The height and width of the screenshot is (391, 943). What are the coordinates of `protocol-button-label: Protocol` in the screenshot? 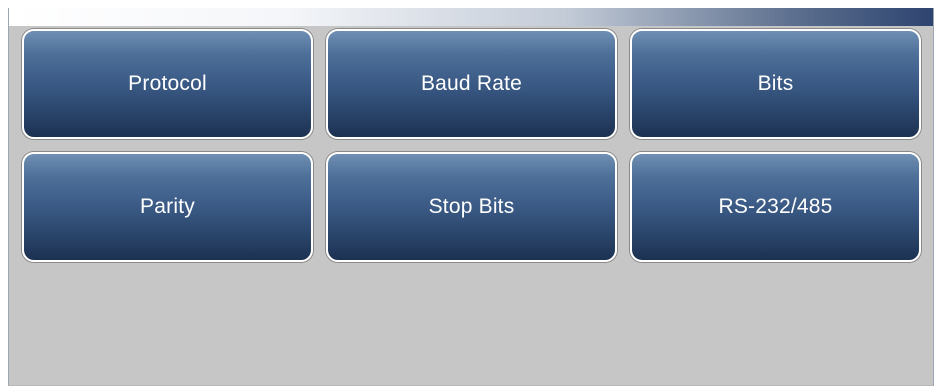 It's located at (167, 83).